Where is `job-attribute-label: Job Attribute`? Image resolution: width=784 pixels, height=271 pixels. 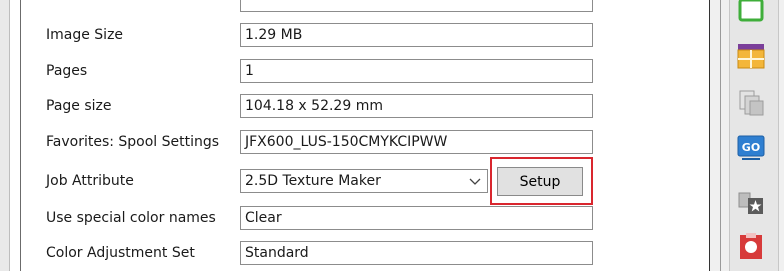
job-attribute-label: Job Attribute is located at coordinates (90, 181).